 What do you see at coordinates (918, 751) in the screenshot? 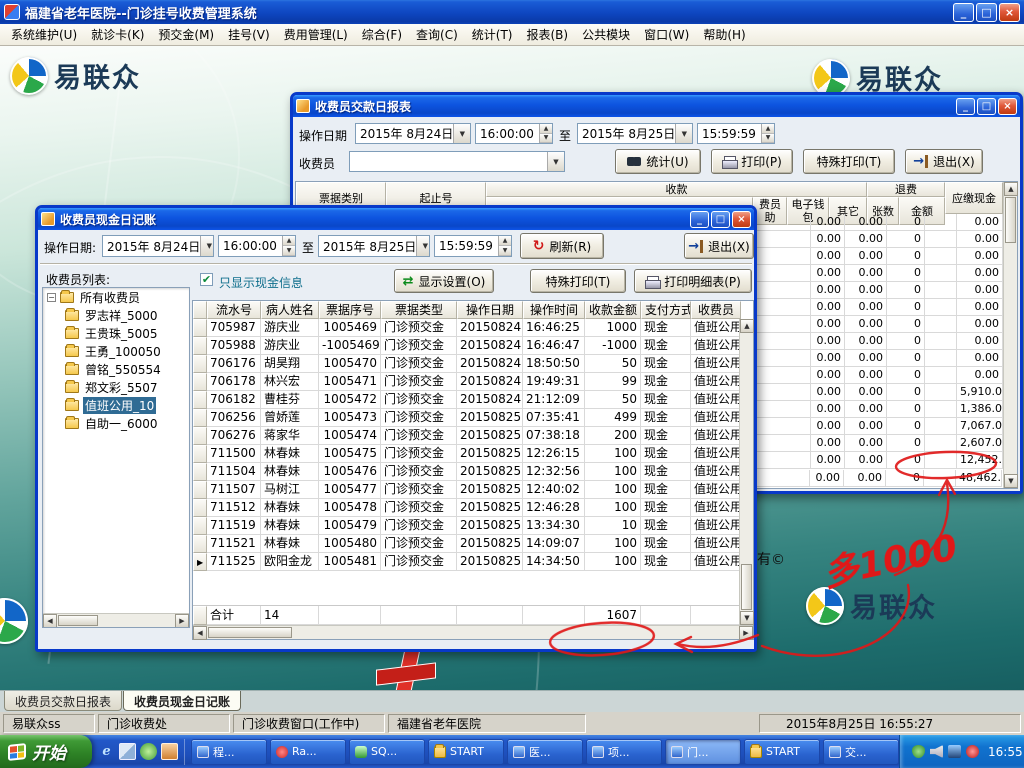
I see `tray-shield-icon` at bounding box center [918, 751].